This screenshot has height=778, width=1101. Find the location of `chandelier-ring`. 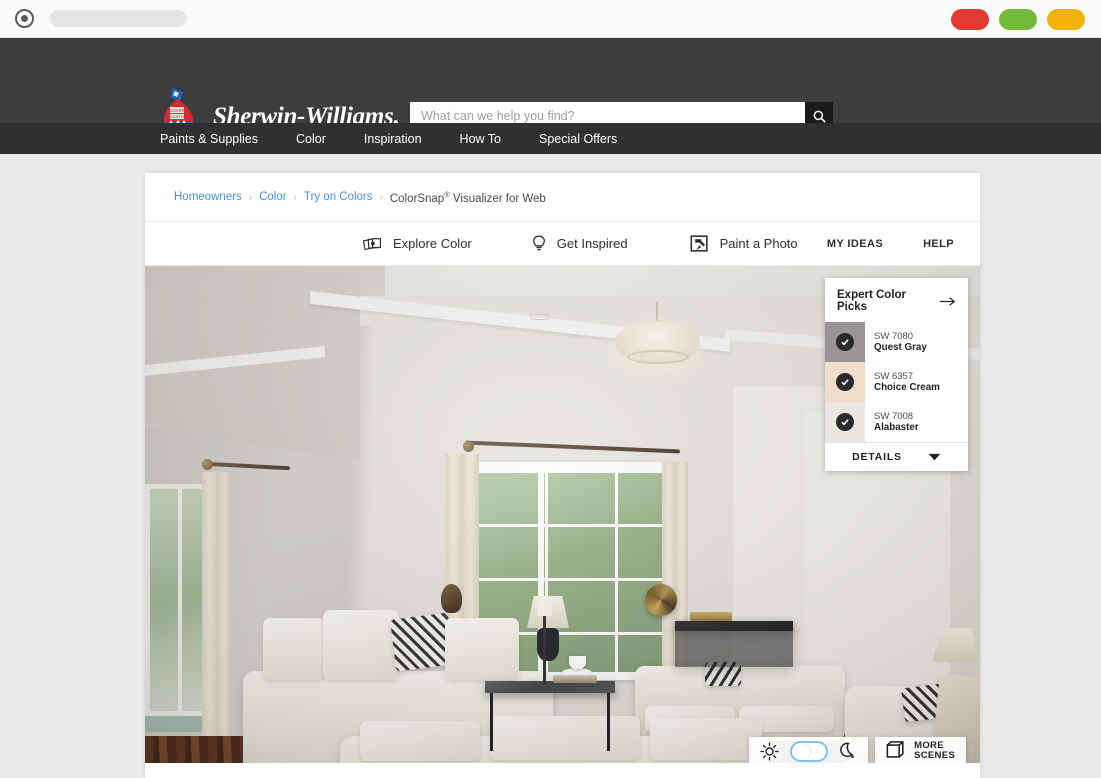

chandelier-ring is located at coordinates (658, 357).